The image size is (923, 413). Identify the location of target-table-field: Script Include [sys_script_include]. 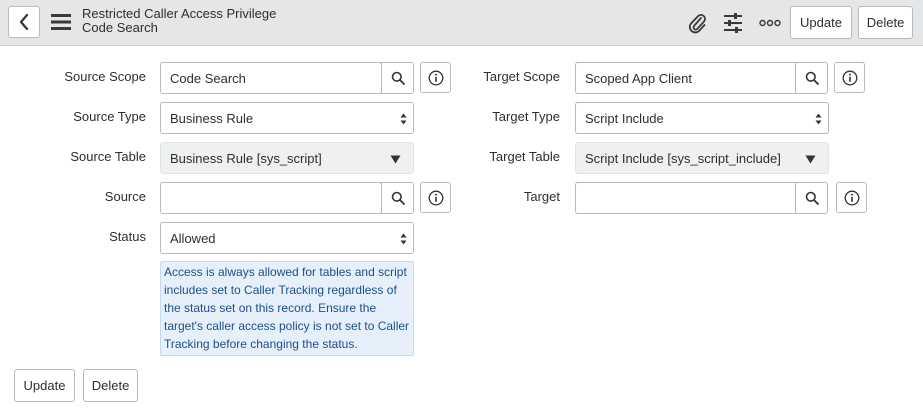
(702, 158).